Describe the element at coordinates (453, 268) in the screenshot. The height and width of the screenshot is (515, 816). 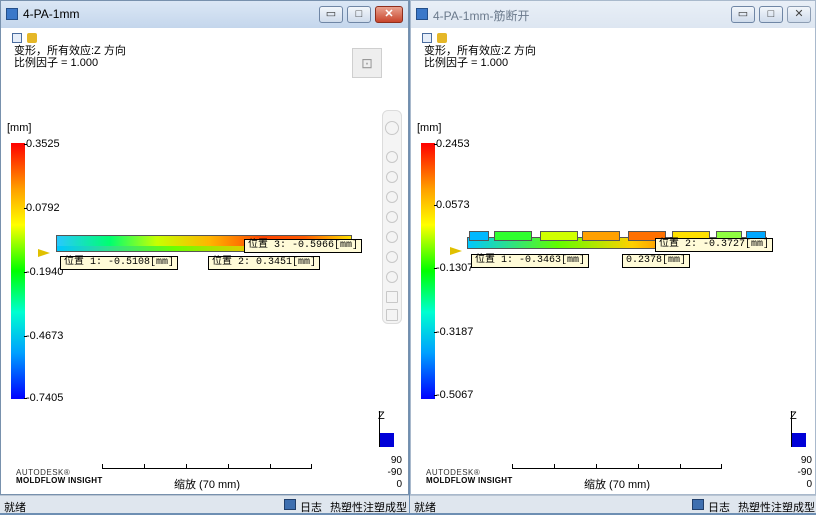
I see `legend-tick: -0.1307` at that location.